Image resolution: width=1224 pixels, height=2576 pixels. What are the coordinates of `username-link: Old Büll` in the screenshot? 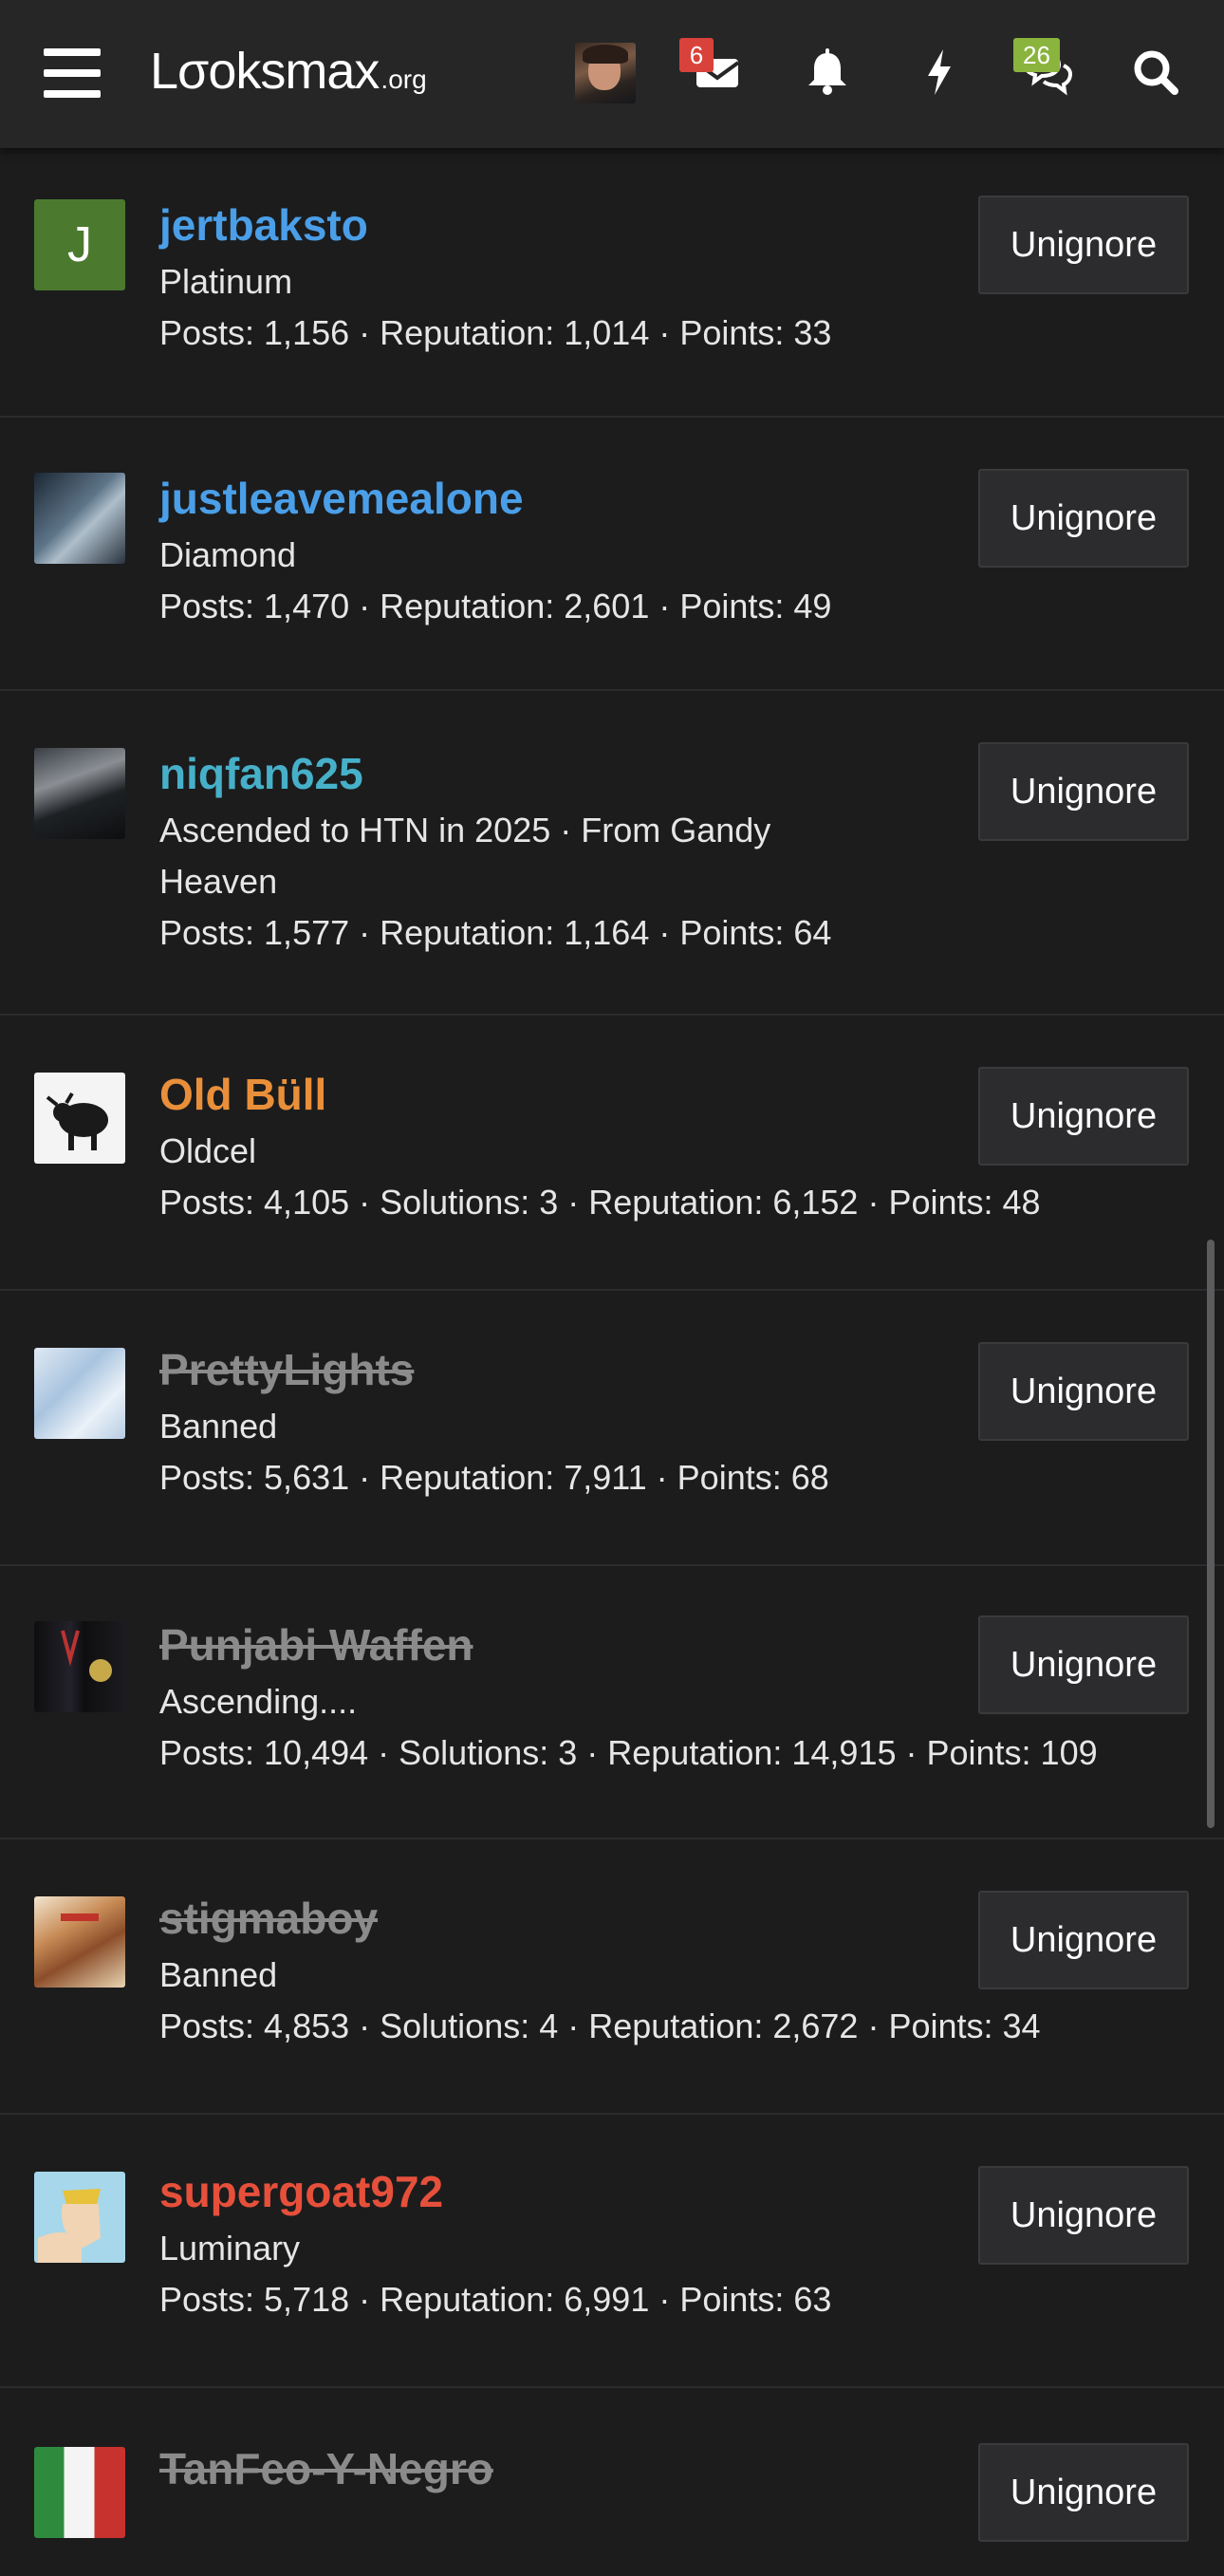 It's located at (243, 1095).